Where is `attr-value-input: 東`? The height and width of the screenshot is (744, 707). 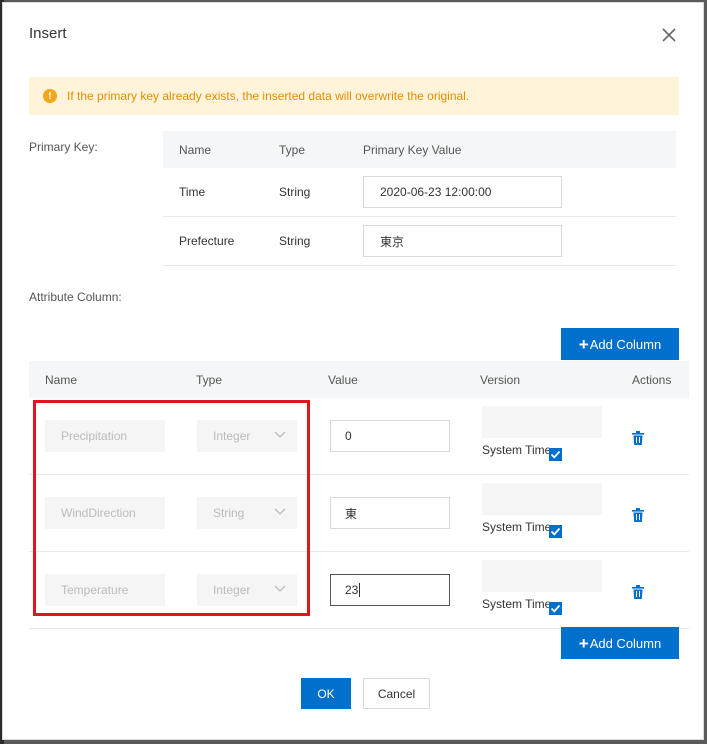
attr-value-input: 東 is located at coordinates (390, 513).